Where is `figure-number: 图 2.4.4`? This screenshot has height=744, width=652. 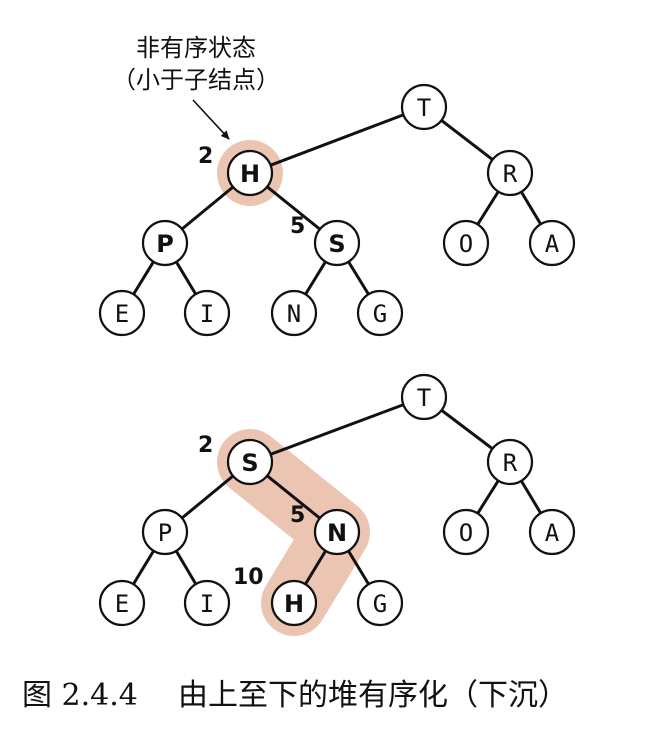
figure-number: 图 2.4.4 is located at coordinates (80, 695).